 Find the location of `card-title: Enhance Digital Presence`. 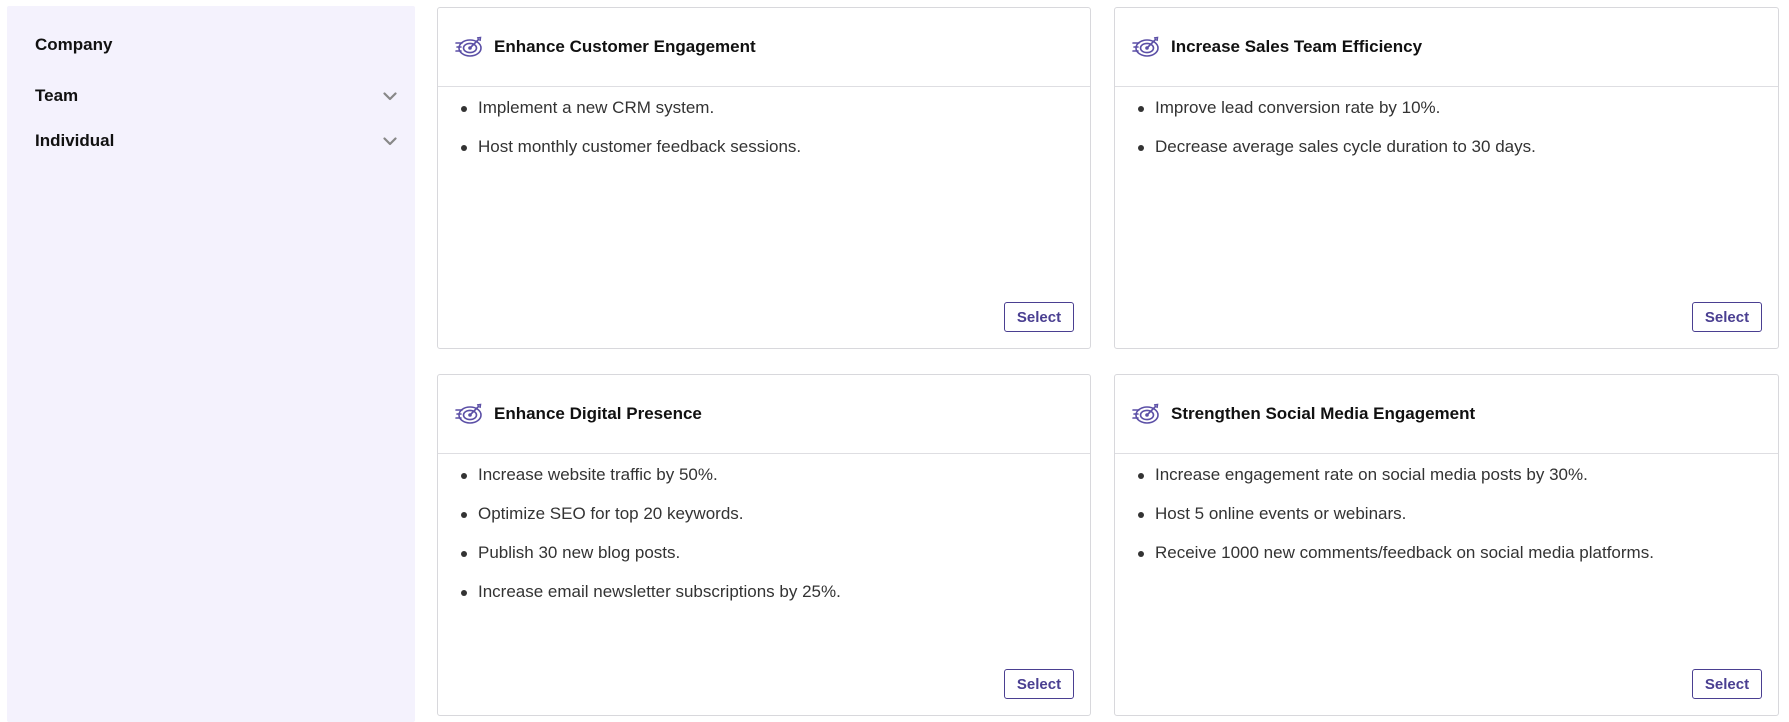

card-title: Enhance Digital Presence is located at coordinates (598, 413).